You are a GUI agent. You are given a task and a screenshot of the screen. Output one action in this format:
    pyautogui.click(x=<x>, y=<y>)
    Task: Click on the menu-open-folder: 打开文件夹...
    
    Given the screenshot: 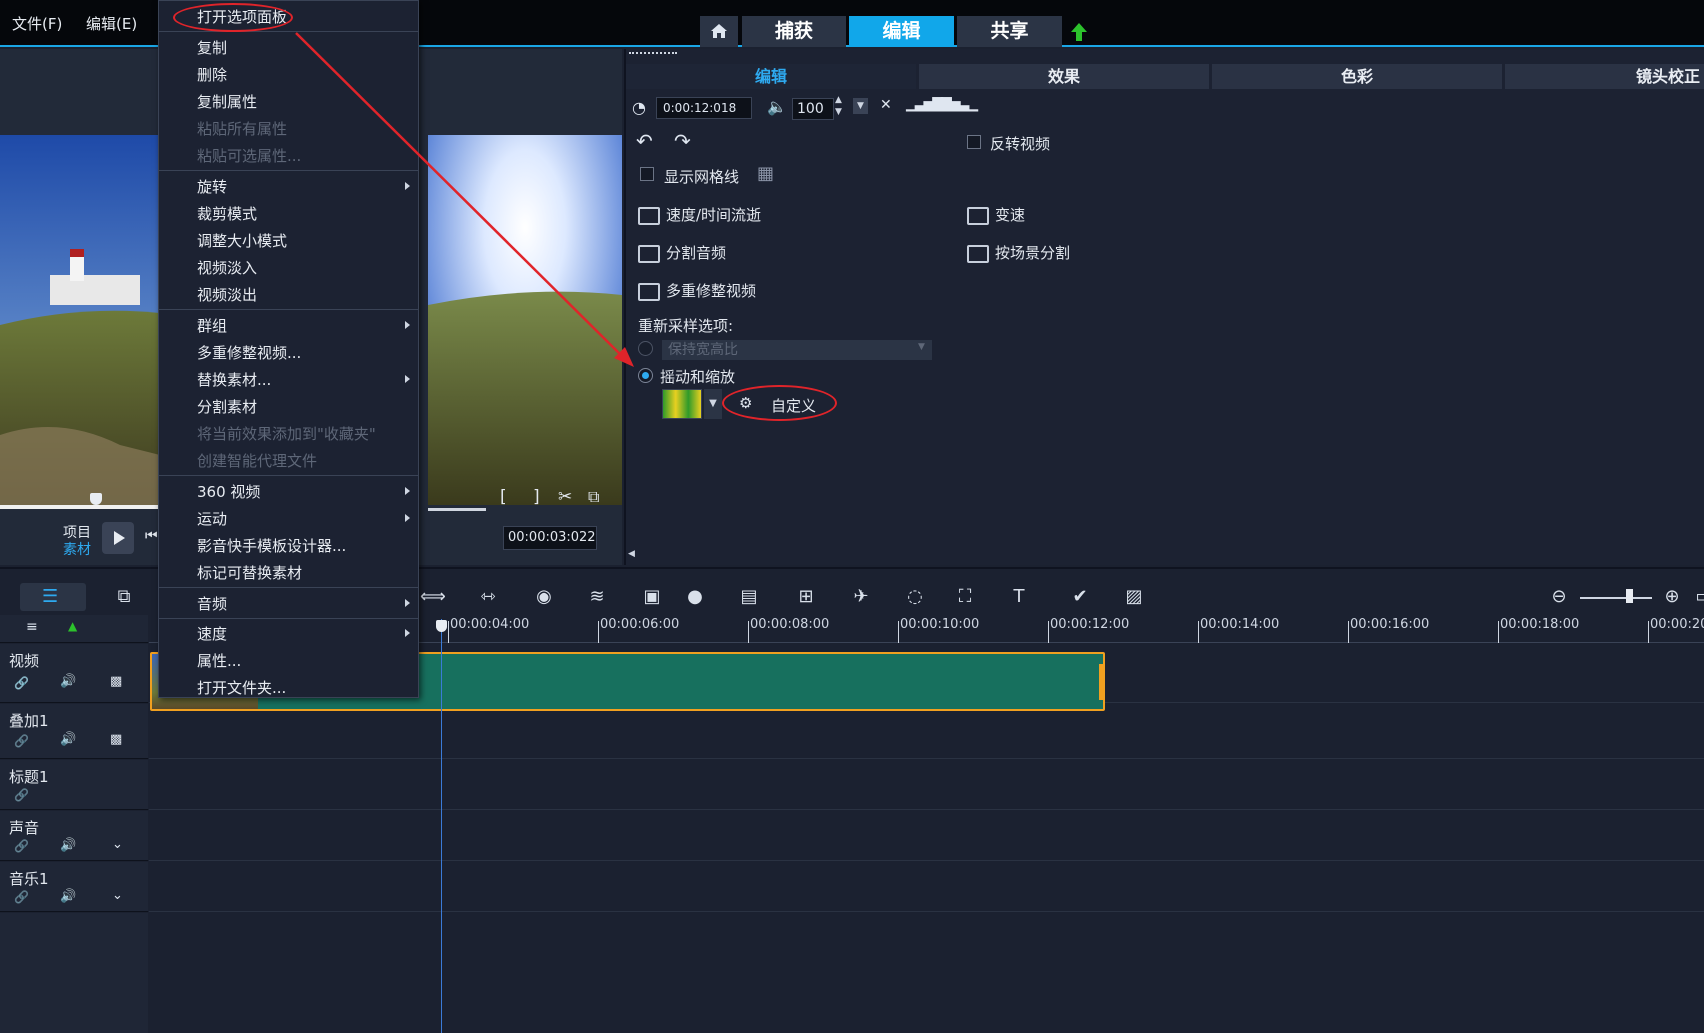 What is the action you would take?
    pyautogui.click(x=241, y=687)
    